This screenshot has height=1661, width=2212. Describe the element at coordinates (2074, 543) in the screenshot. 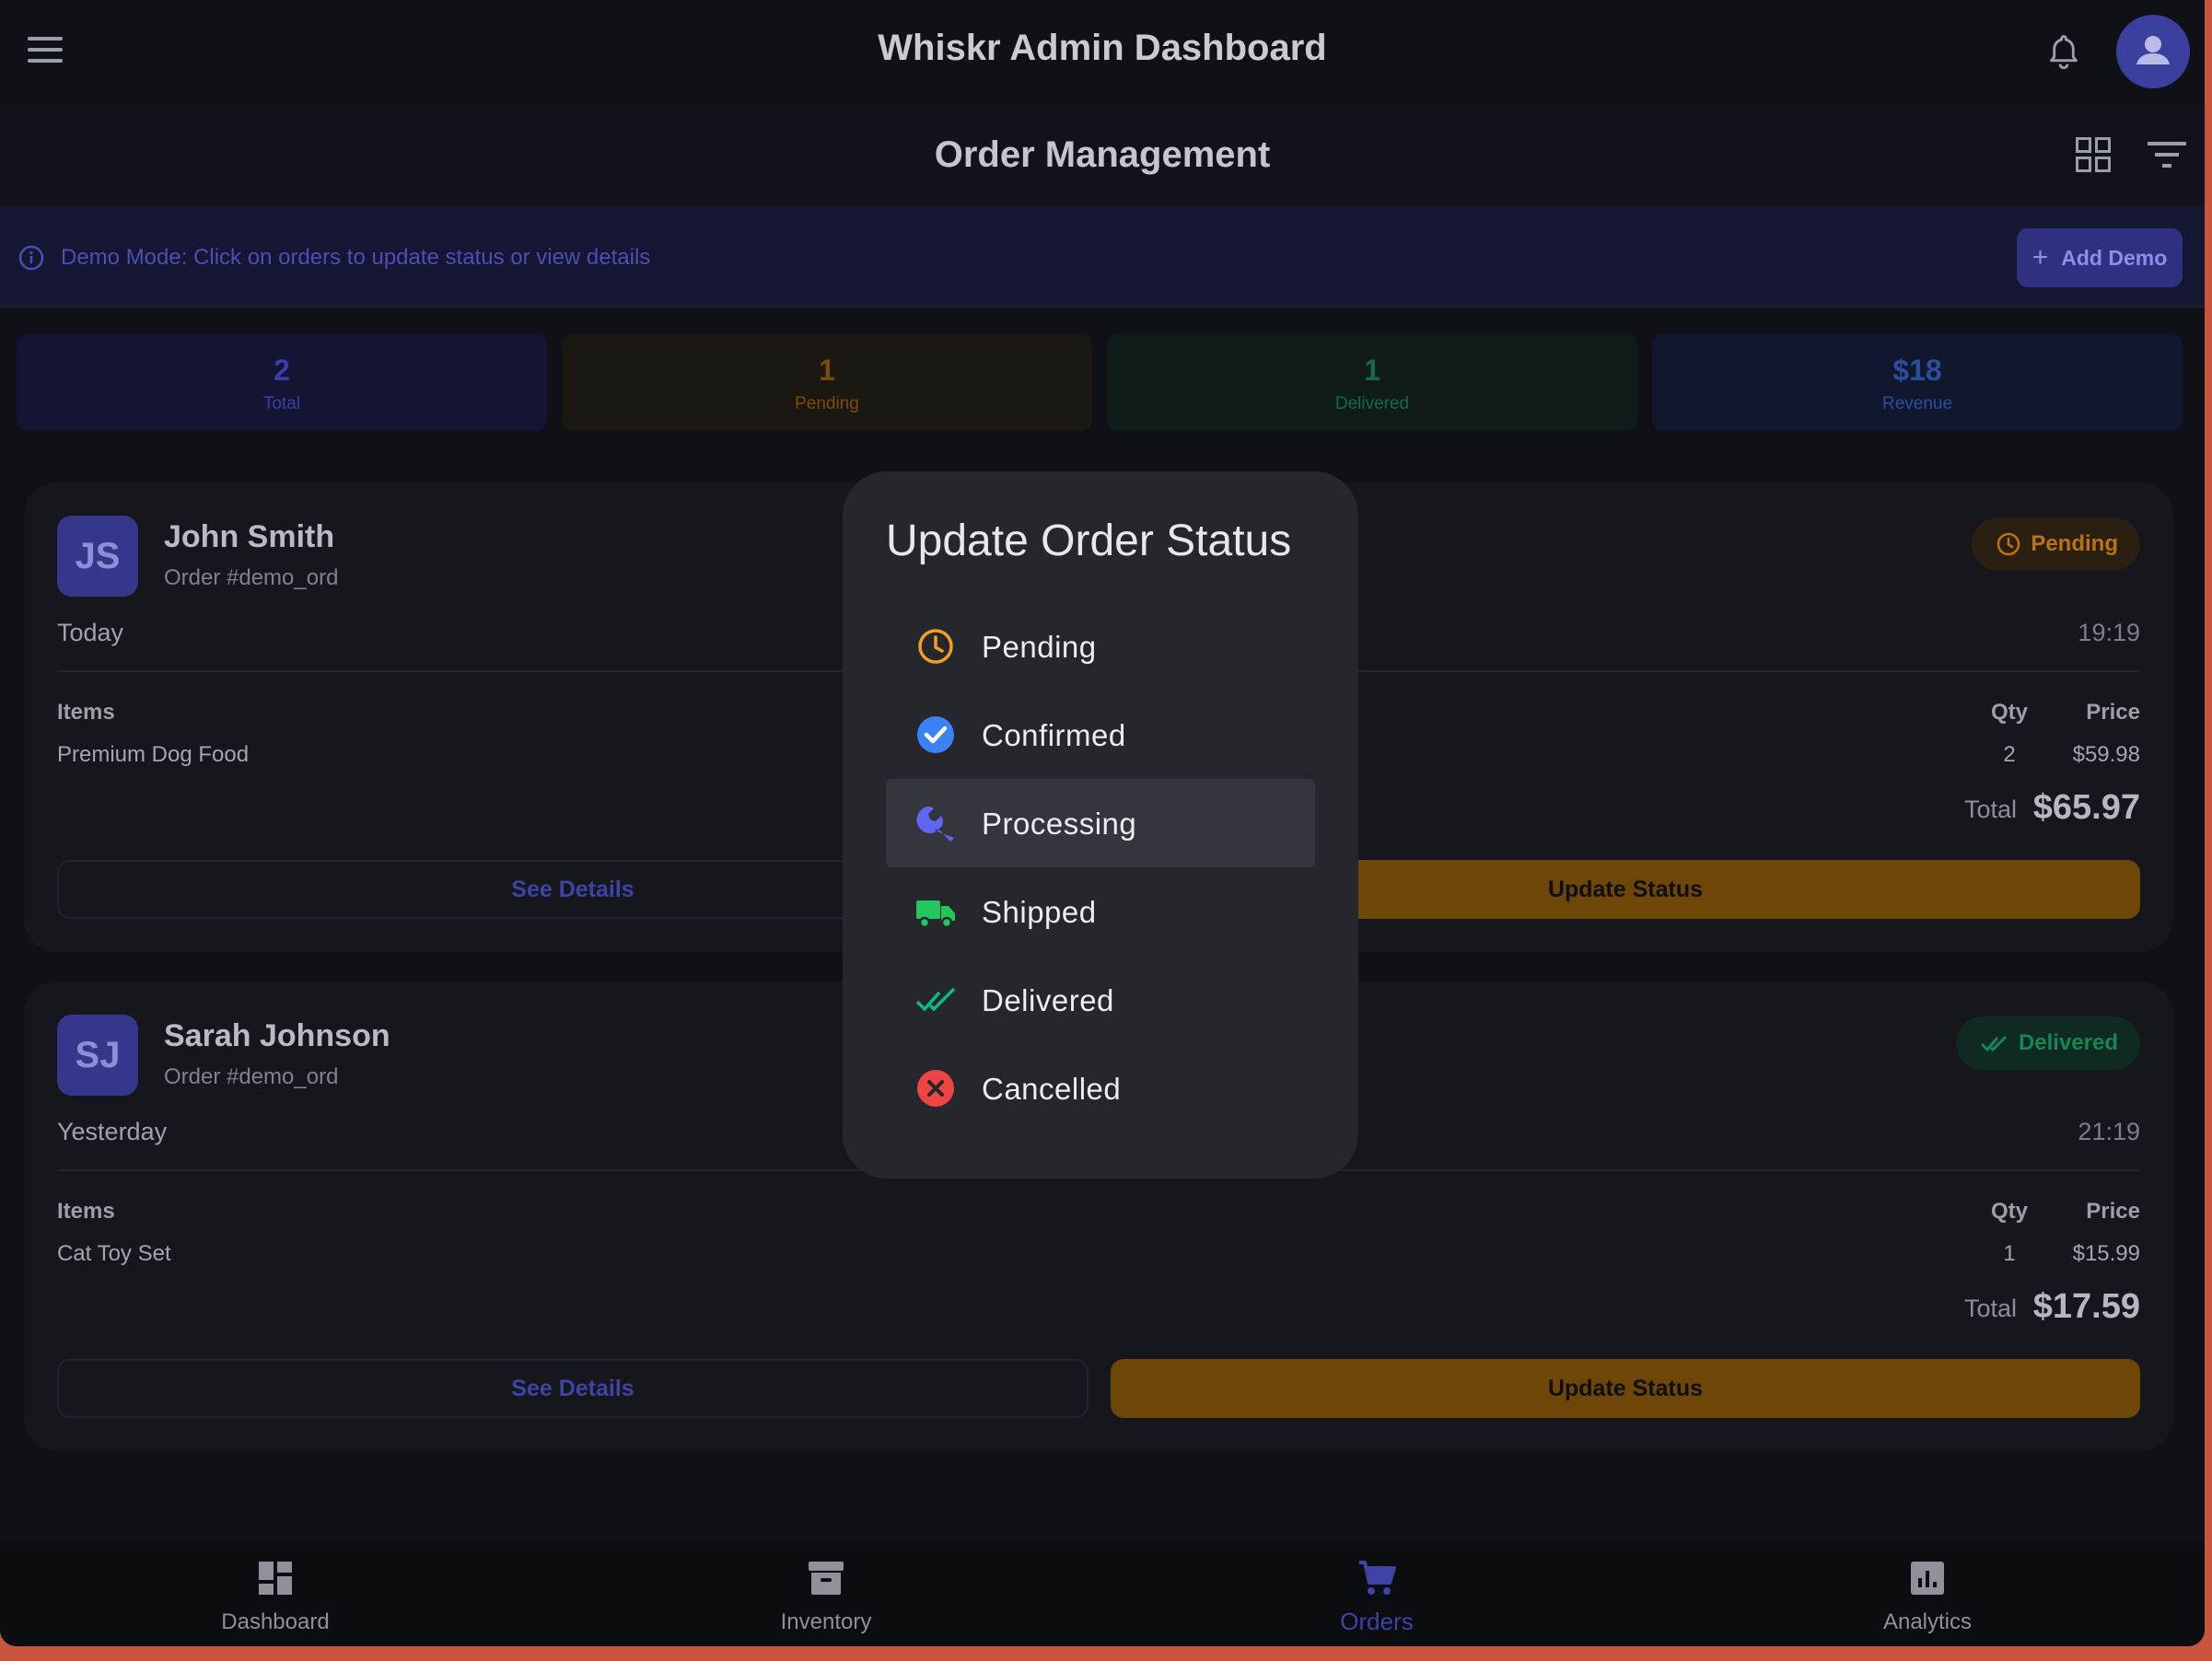

I see `status-badge-label: Pending` at that location.